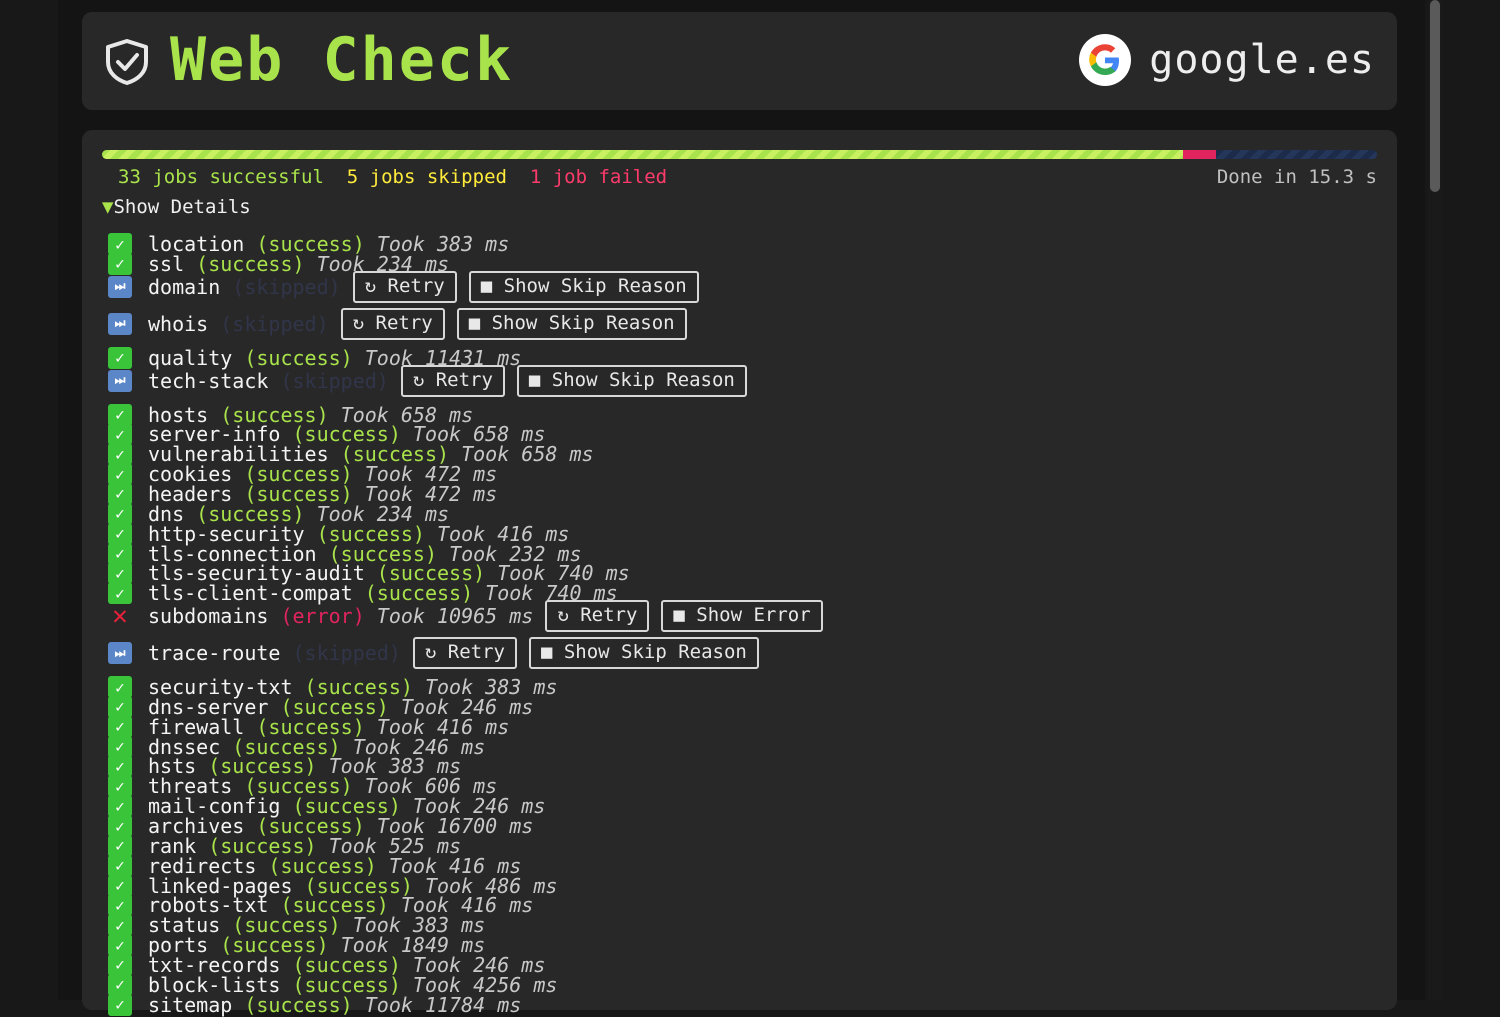 The height and width of the screenshot is (1017, 1500). Describe the element at coordinates (1435, 500) in the screenshot. I see `scrollbar` at that location.